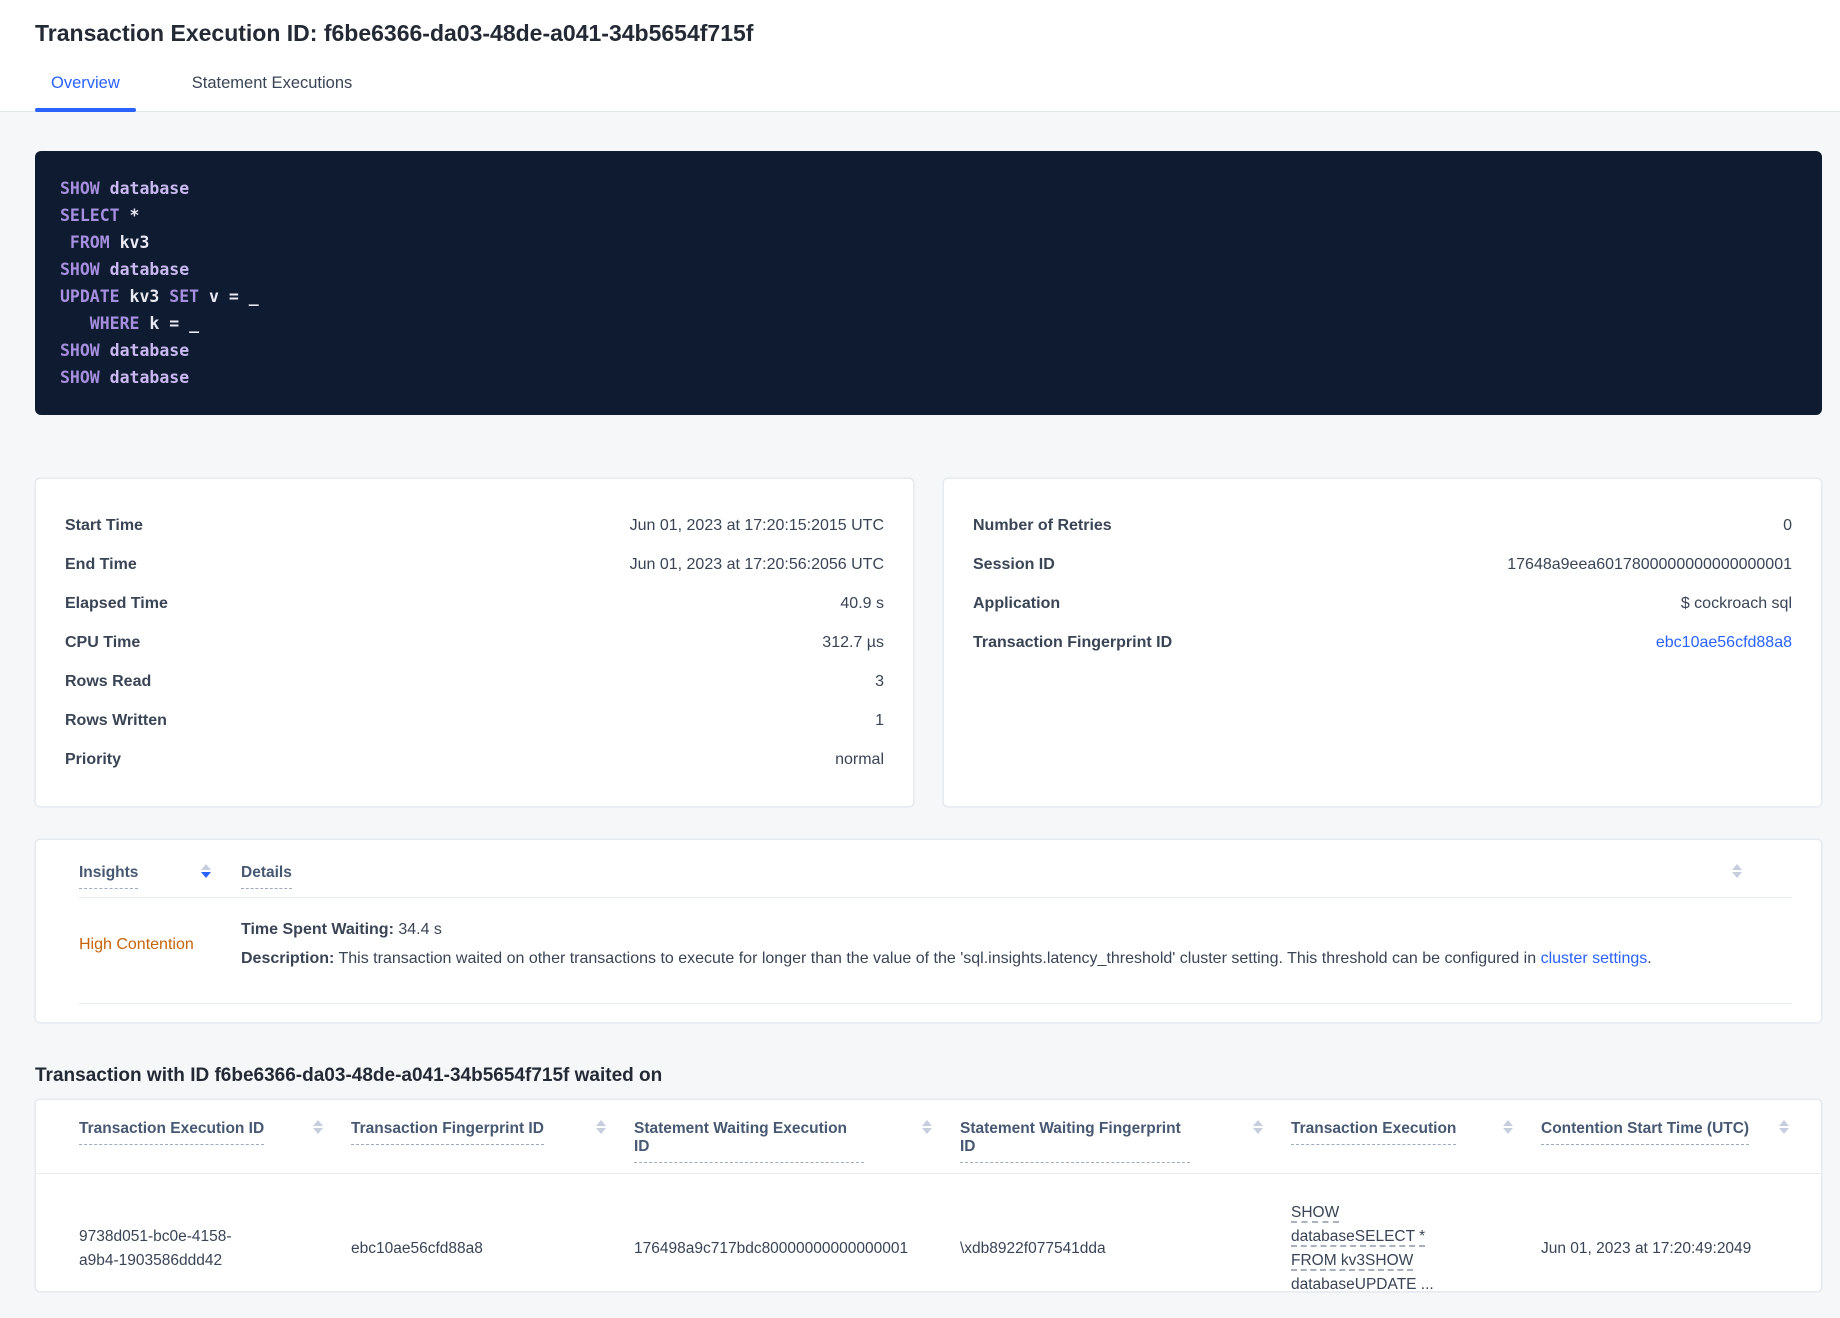  Describe the element at coordinates (797, 1141) in the screenshot. I see `column-header-statement-waiting-execution-id: Statement Waiting Execution ID` at that location.